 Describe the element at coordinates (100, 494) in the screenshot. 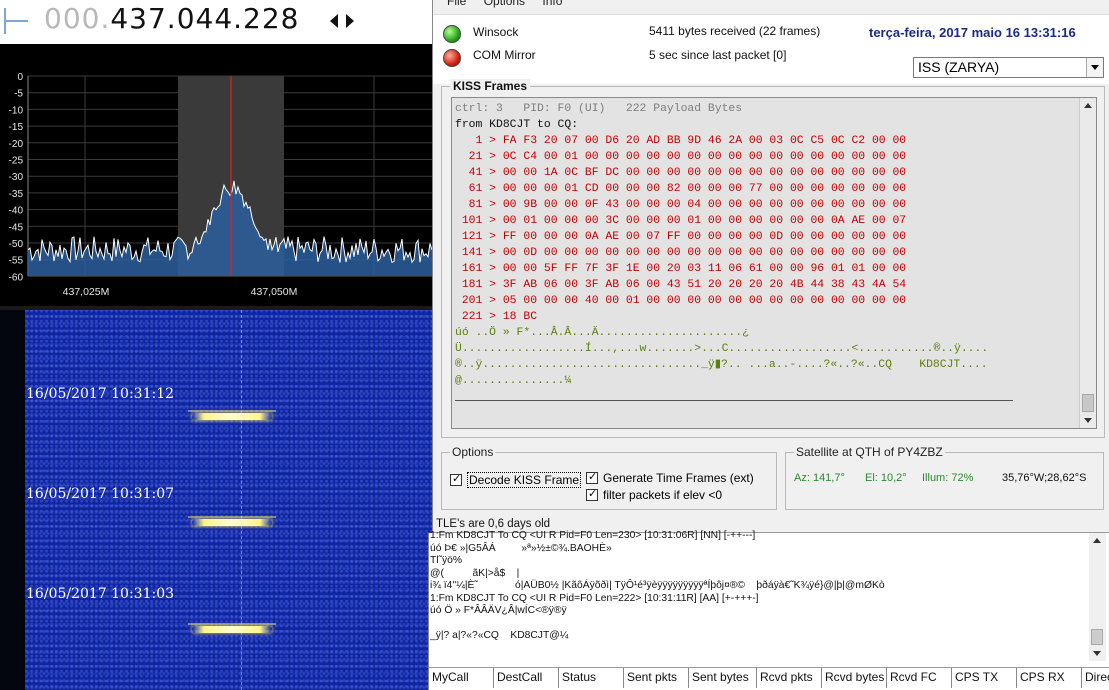

I see `waterfall-timestamp: 16/05/2017 10:31:07` at that location.